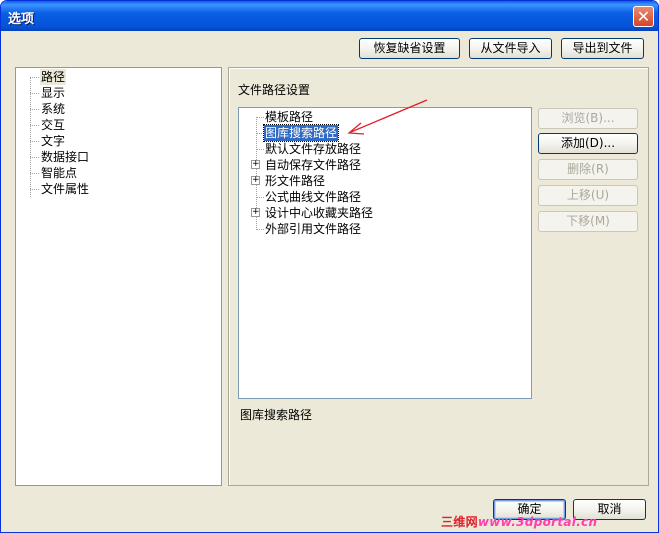 The width and height of the screenshot is (659, 533). What do you see at coordinates (329, 16) in the screenshot?
I see `title-bar: 选项 ✕` at bounding box center [329, 16].